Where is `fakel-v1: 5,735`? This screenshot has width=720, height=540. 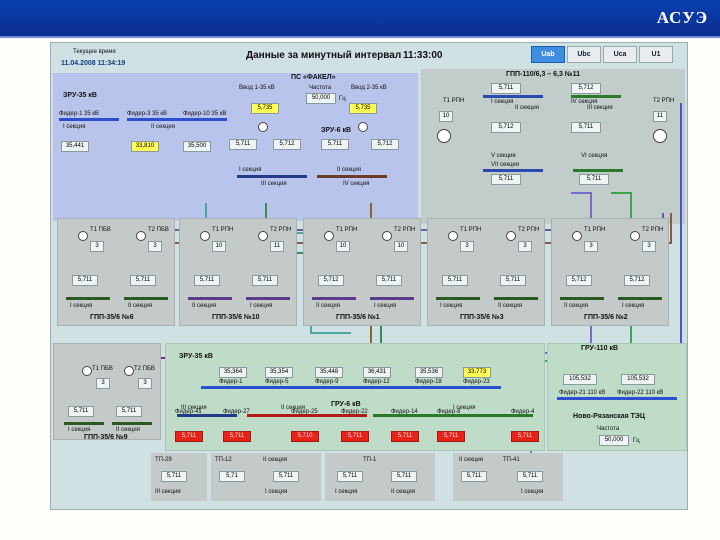
fakel-v1: 5,735 is located at coordinates (265, 108).